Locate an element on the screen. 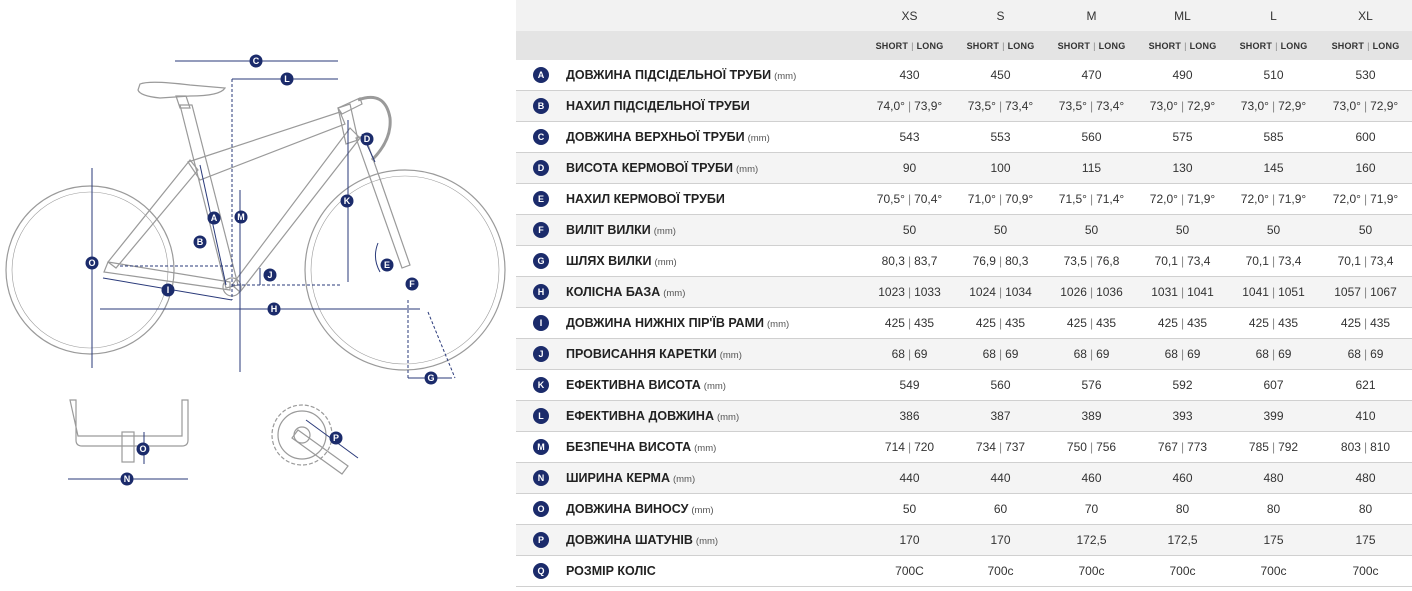  down-tube is located at coordinates (296, 210).